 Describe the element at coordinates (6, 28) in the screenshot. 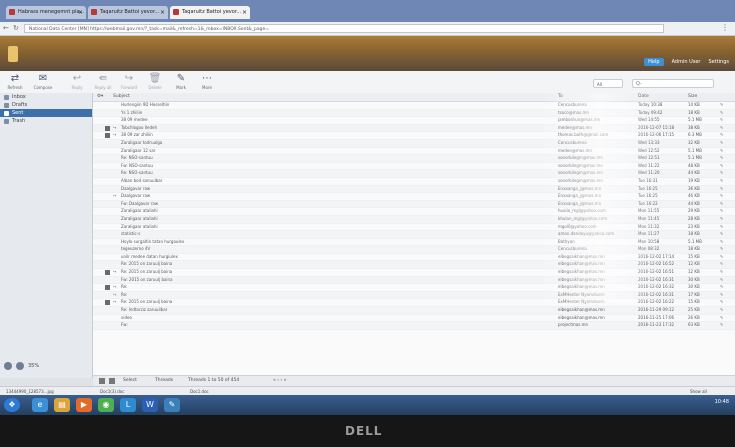

I see `back-icon: ←` at that location.